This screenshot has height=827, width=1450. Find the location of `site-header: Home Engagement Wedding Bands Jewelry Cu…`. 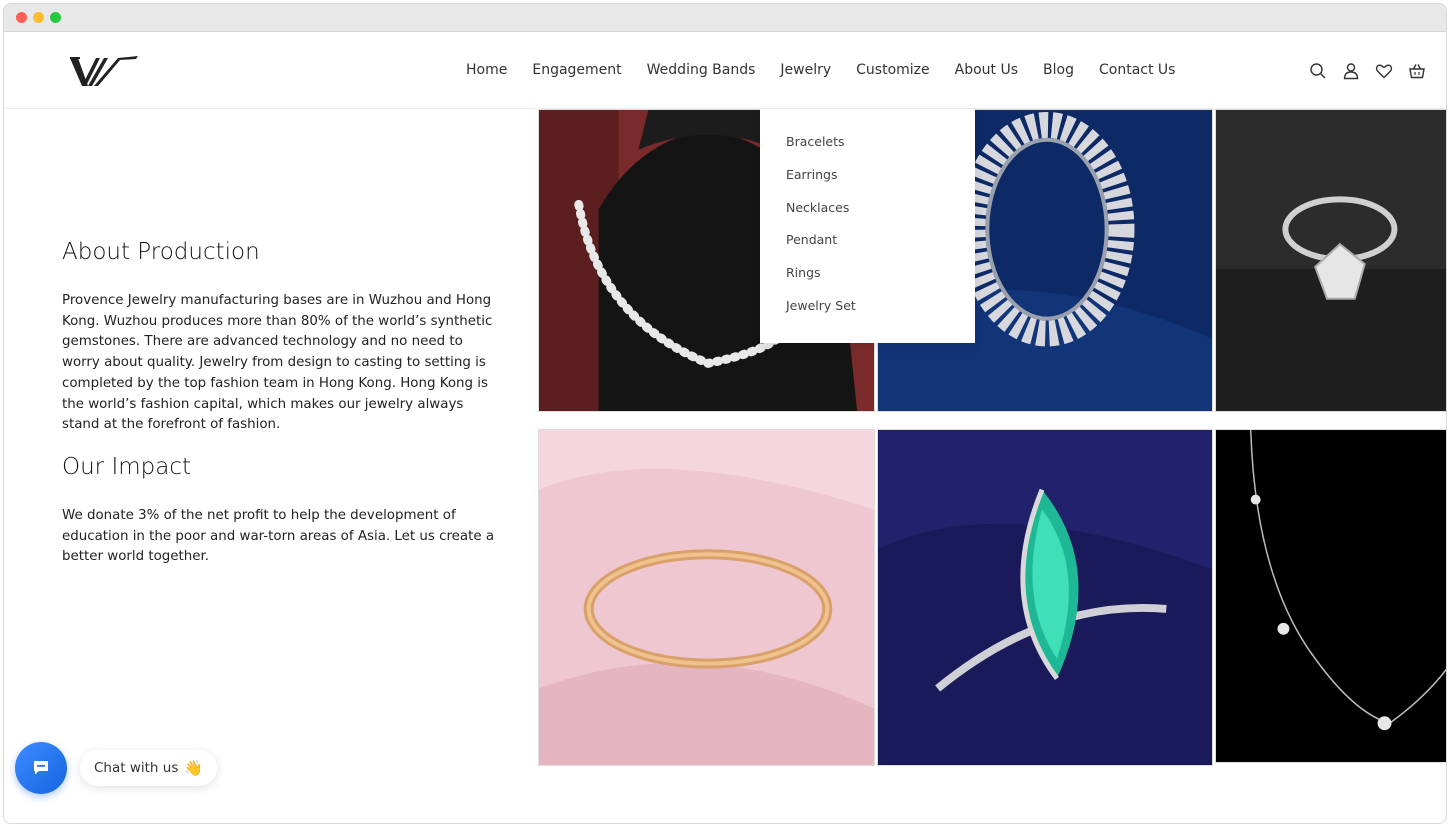

site-header: Home Engagement Wedding Bands Jewelry Cu… is located at coordinates (725, 70).